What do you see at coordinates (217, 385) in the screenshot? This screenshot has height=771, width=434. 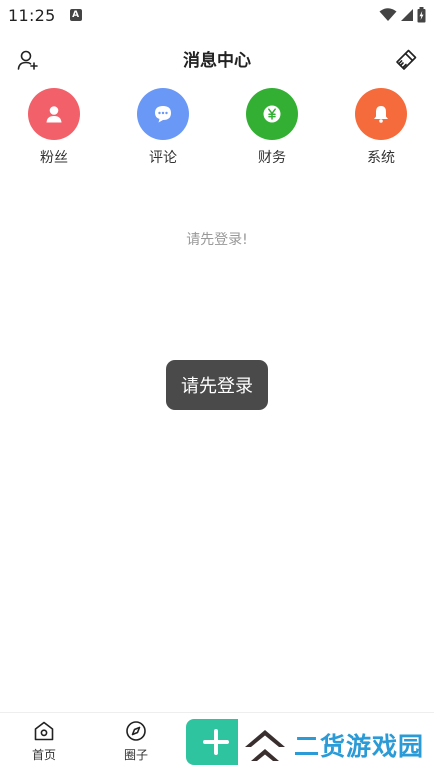 I see `toast-message: 请先登录` at bounding box center [217, 385].